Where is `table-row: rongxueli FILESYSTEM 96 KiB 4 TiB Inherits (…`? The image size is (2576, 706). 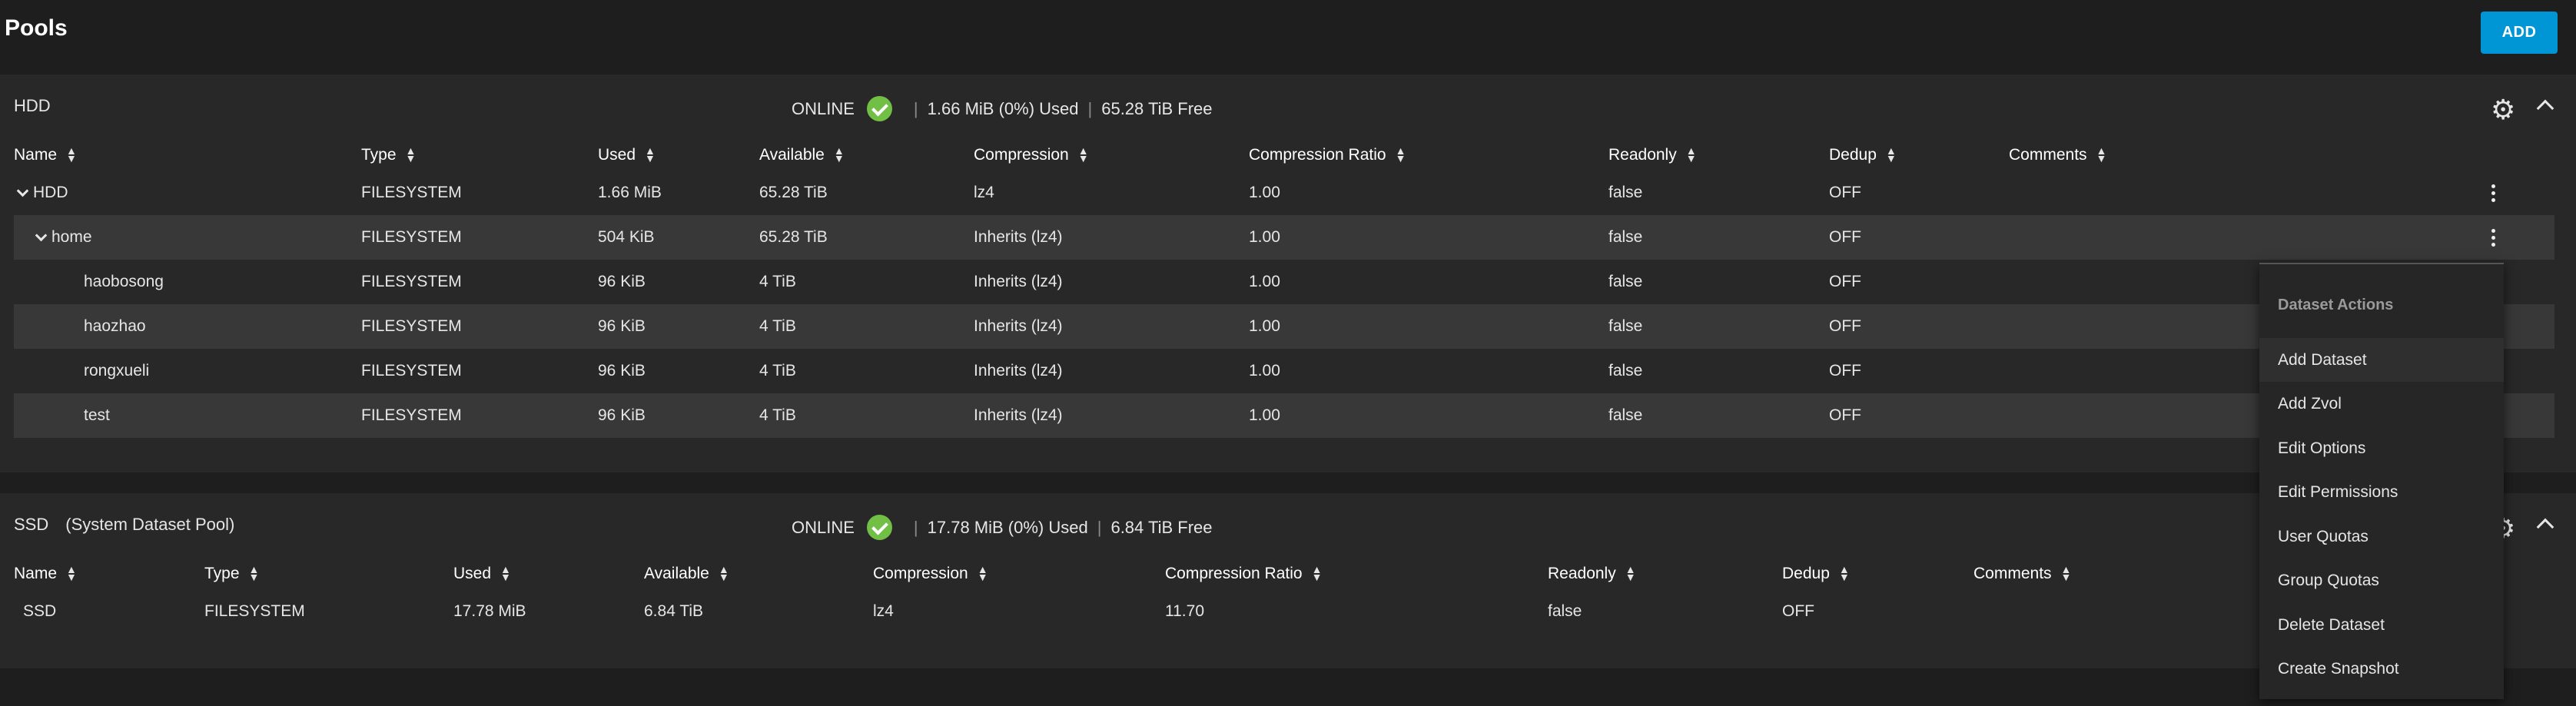
table-row: rongxueli FILESYSTEM 96 KiB 4 TiB Inherits (… is located at coordinates (1284, 371).